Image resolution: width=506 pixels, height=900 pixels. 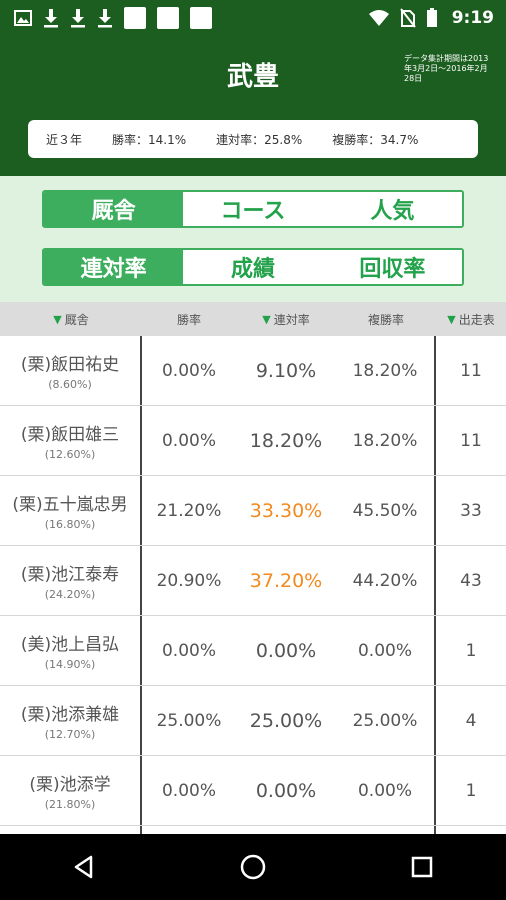 What do you see at coordinates (471, 510) in the screenshot?
I see `runs-cell: 33` at bounding box center [471, 510].